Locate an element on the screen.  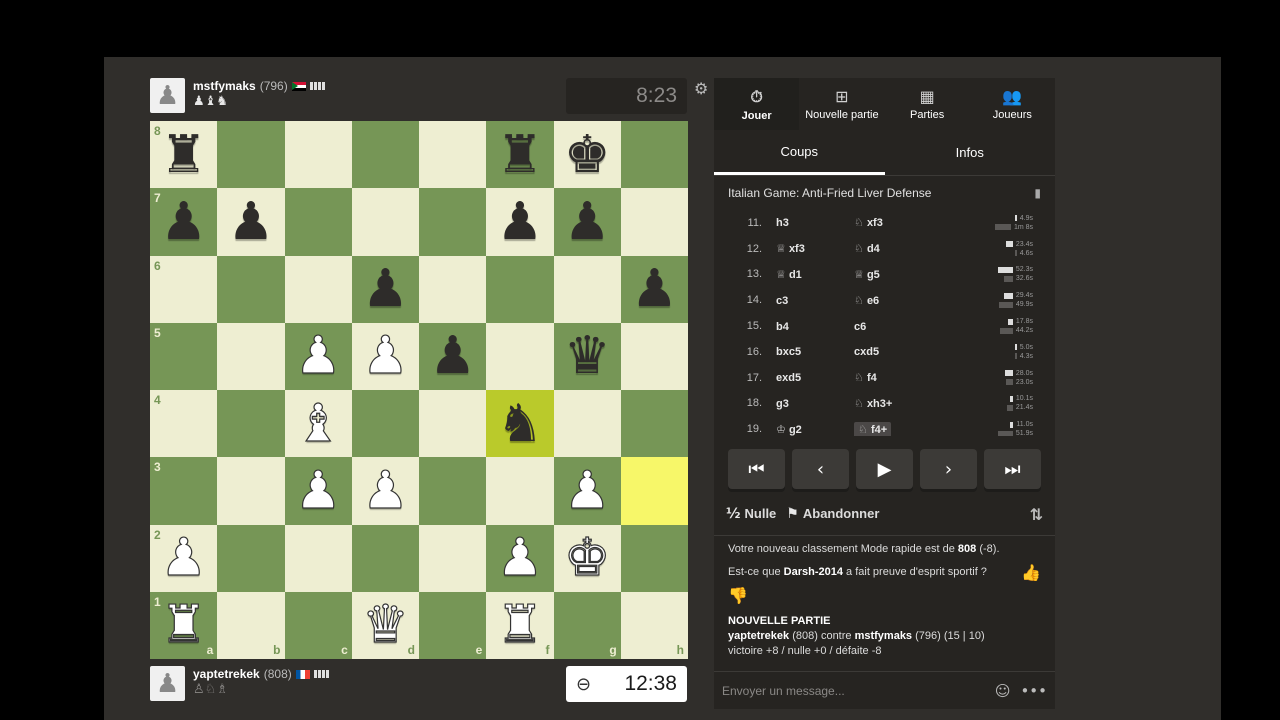
square-f1: f ♜ is located at coordinates (520, 625).